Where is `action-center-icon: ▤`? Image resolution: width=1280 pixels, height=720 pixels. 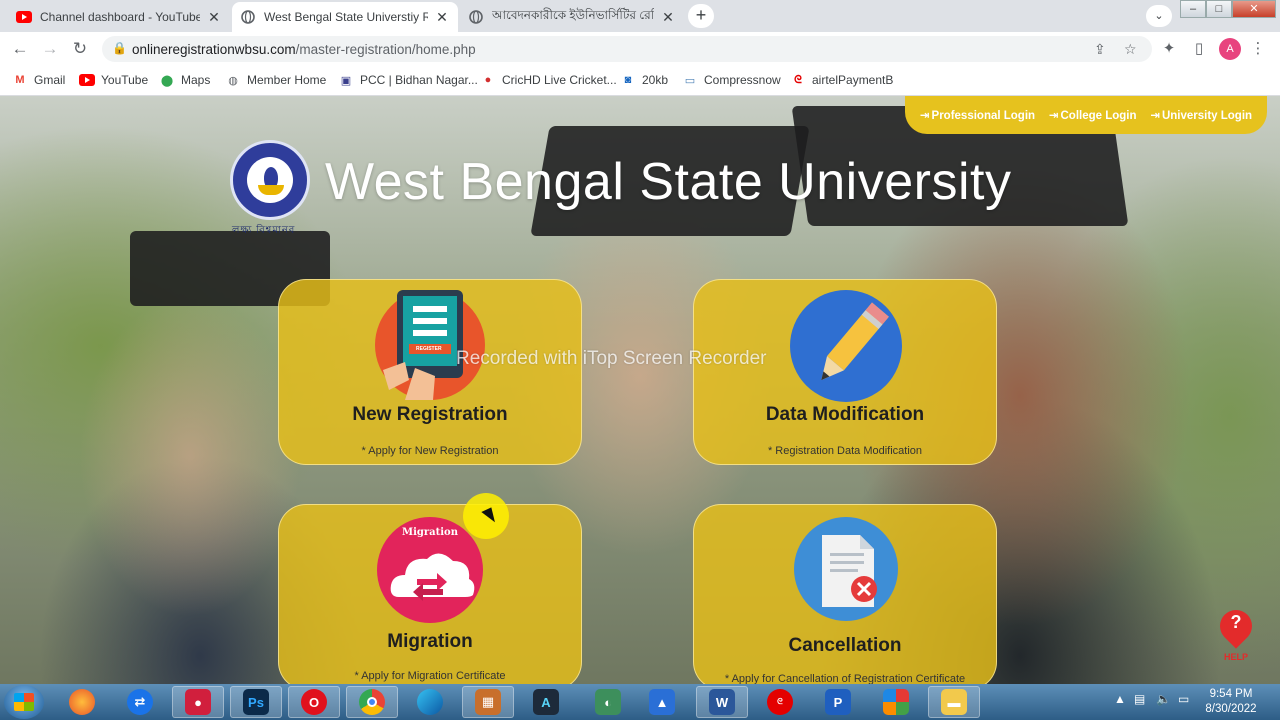 action-center-icon: ▤ is located at coordinates (1139, 699).